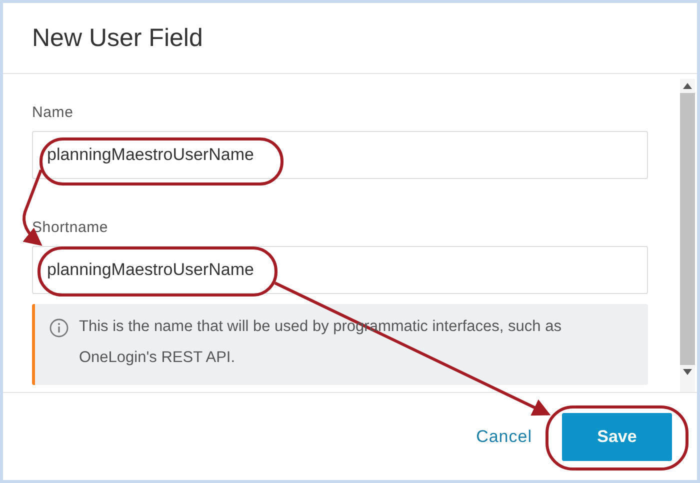 This screenshot has width=700, height=483. Describe the element at coordinates (504, 436) in the screenshot. I see `cancel-button: Cancel` at that location.